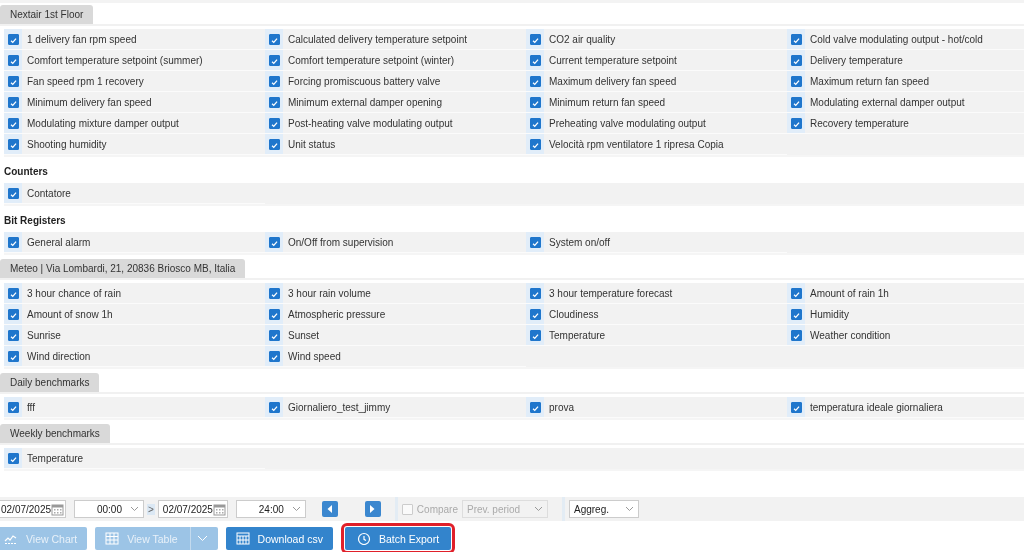 This screenshot has width=1024, height=552. Describe the element at coordinates (304, 335) in the screenshot. I see `checkbox-label: Sunset` at that location.